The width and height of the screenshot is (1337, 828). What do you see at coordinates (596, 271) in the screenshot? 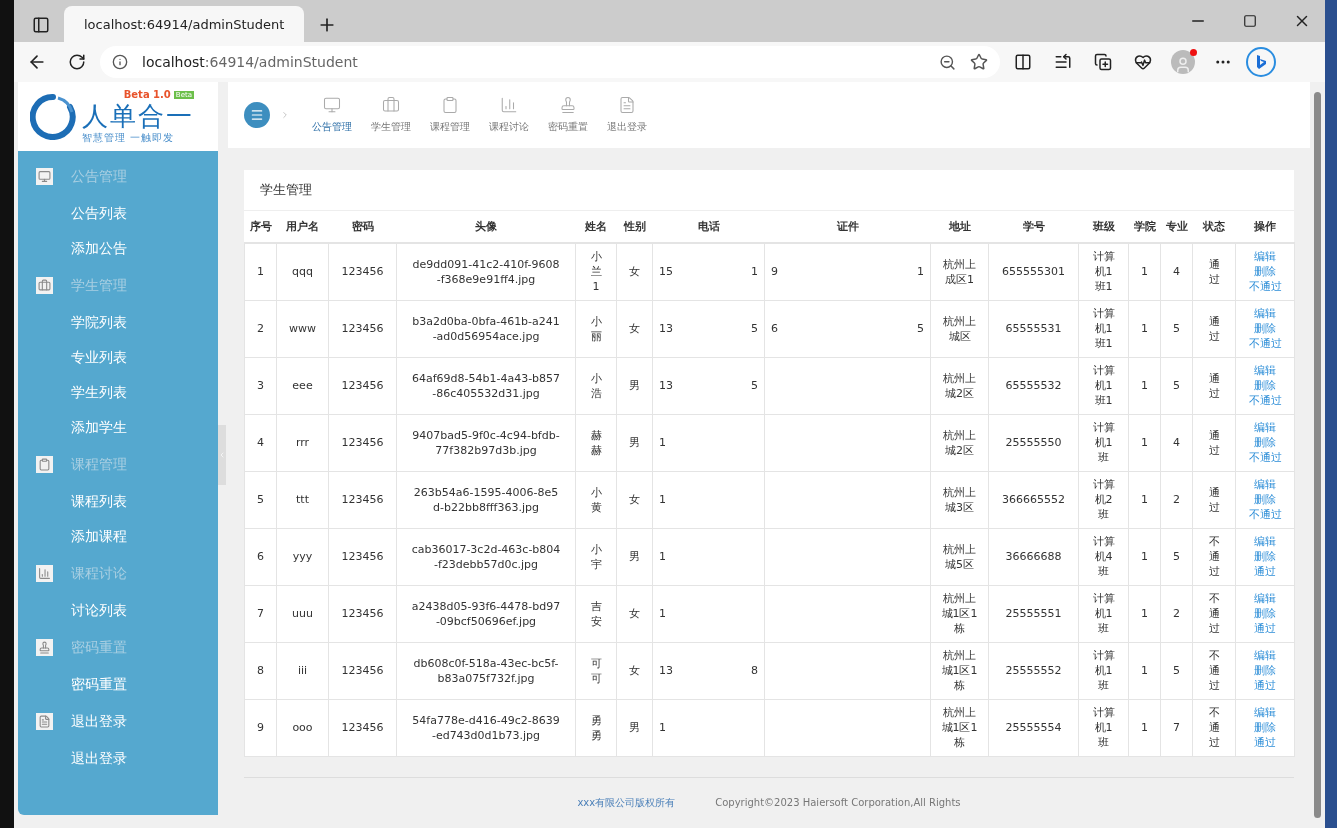
I see `table-cell: 小兰1` at bounding box center [596, 271].